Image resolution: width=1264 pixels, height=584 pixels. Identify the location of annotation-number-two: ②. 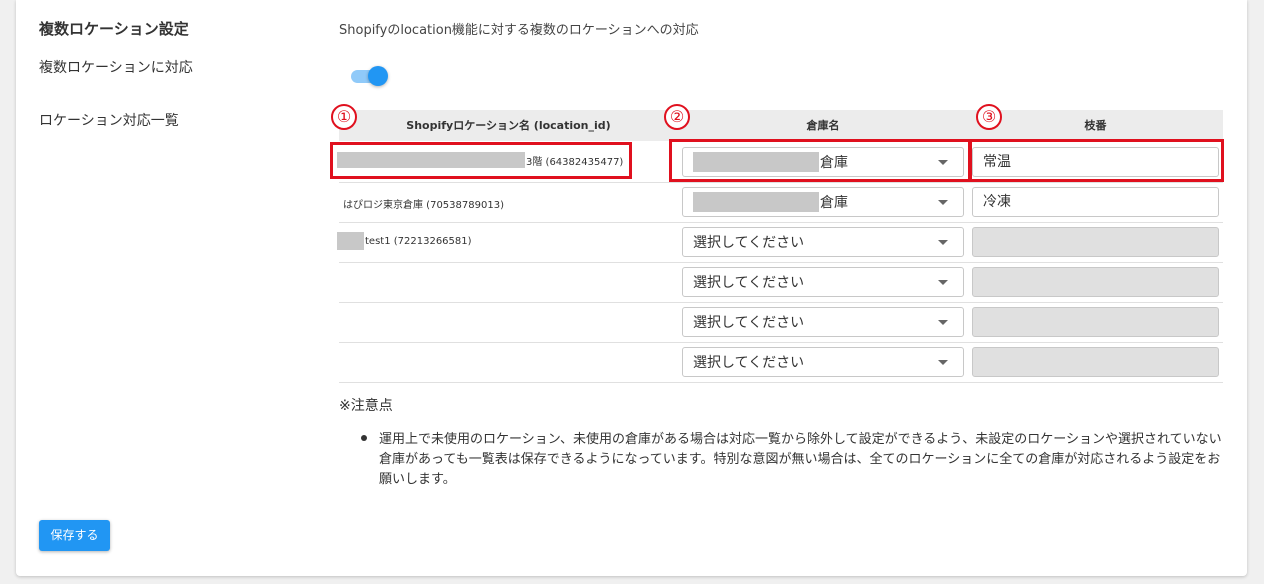
(677, 117).